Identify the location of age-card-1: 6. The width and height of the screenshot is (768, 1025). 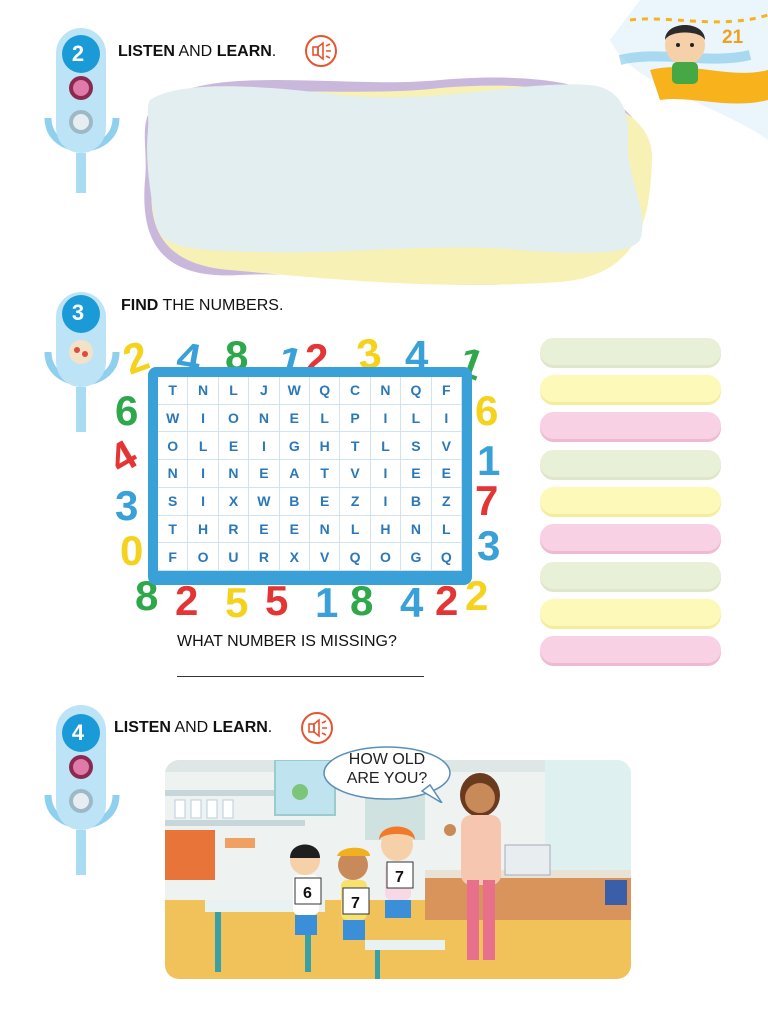
(307, 893).